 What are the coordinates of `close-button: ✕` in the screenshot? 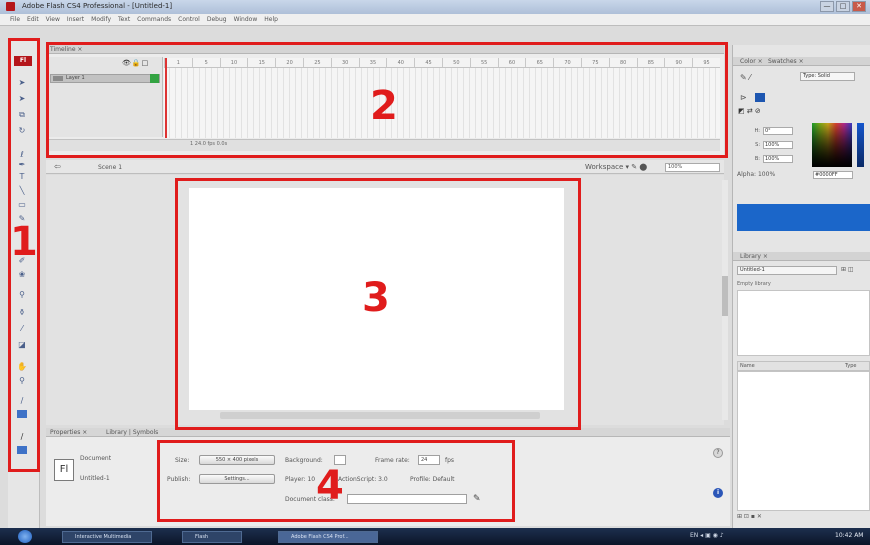 It's located at (859, 6).